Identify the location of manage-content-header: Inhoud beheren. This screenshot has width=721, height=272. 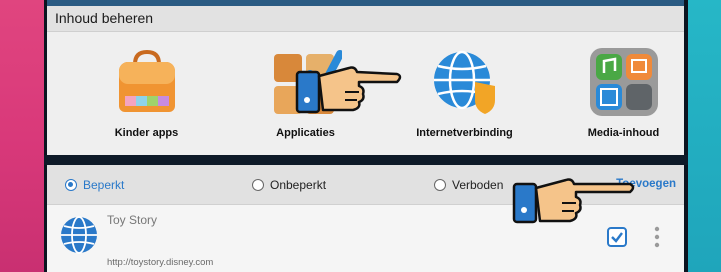
(365, 19).